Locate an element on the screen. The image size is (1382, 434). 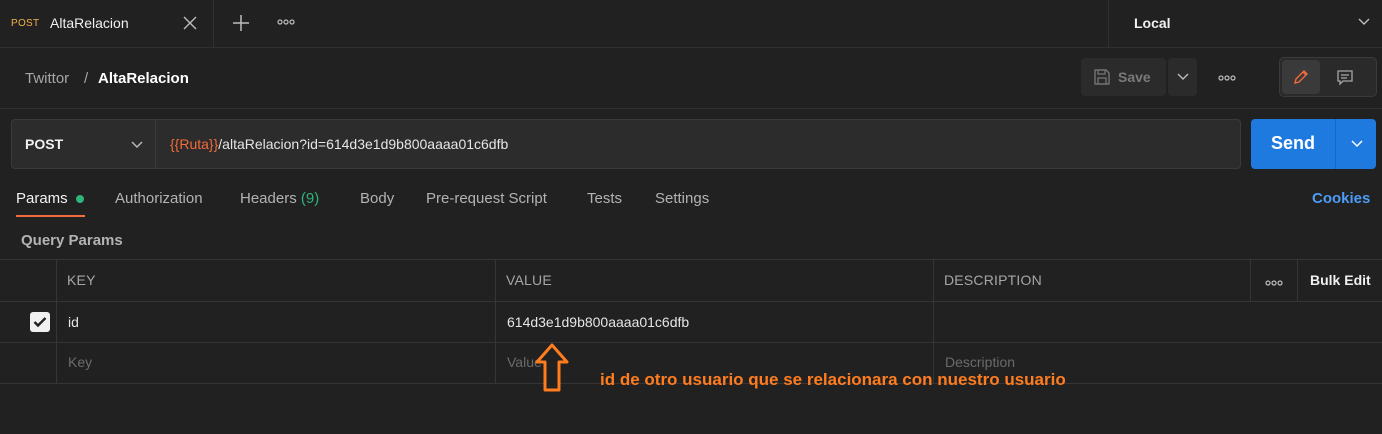
send-button: Send is located at coordinates (1313, 144).